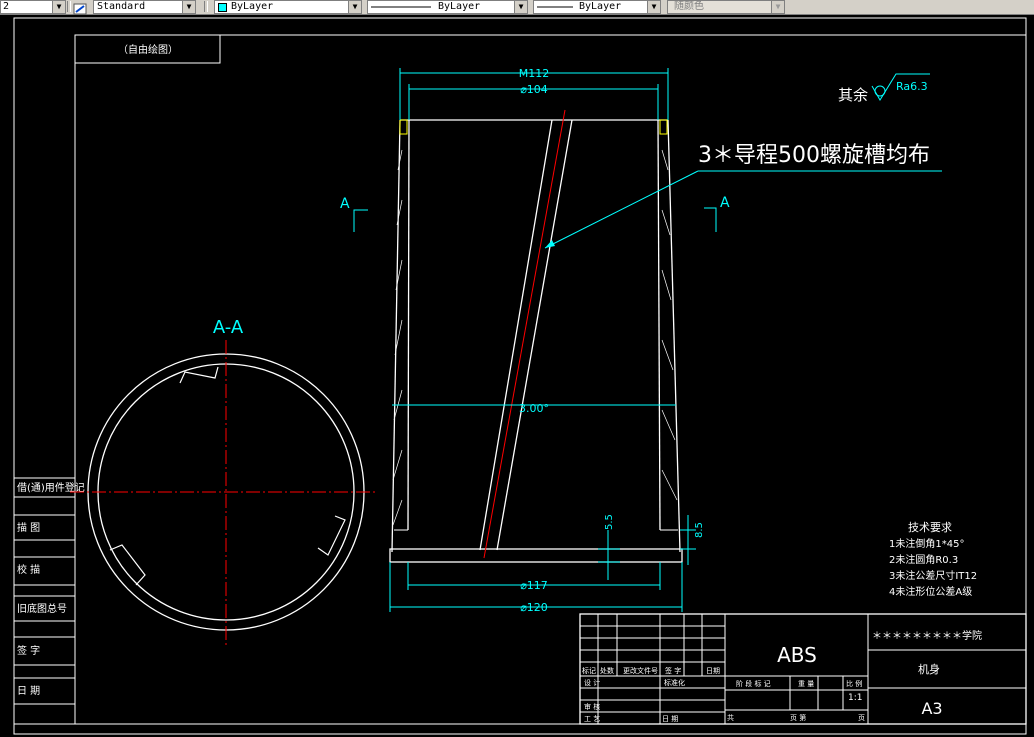  What do you see at coordinates (28, 691) in the screenshot?
I see `left-col-date: 日 期` at bounding box center [28, 691].